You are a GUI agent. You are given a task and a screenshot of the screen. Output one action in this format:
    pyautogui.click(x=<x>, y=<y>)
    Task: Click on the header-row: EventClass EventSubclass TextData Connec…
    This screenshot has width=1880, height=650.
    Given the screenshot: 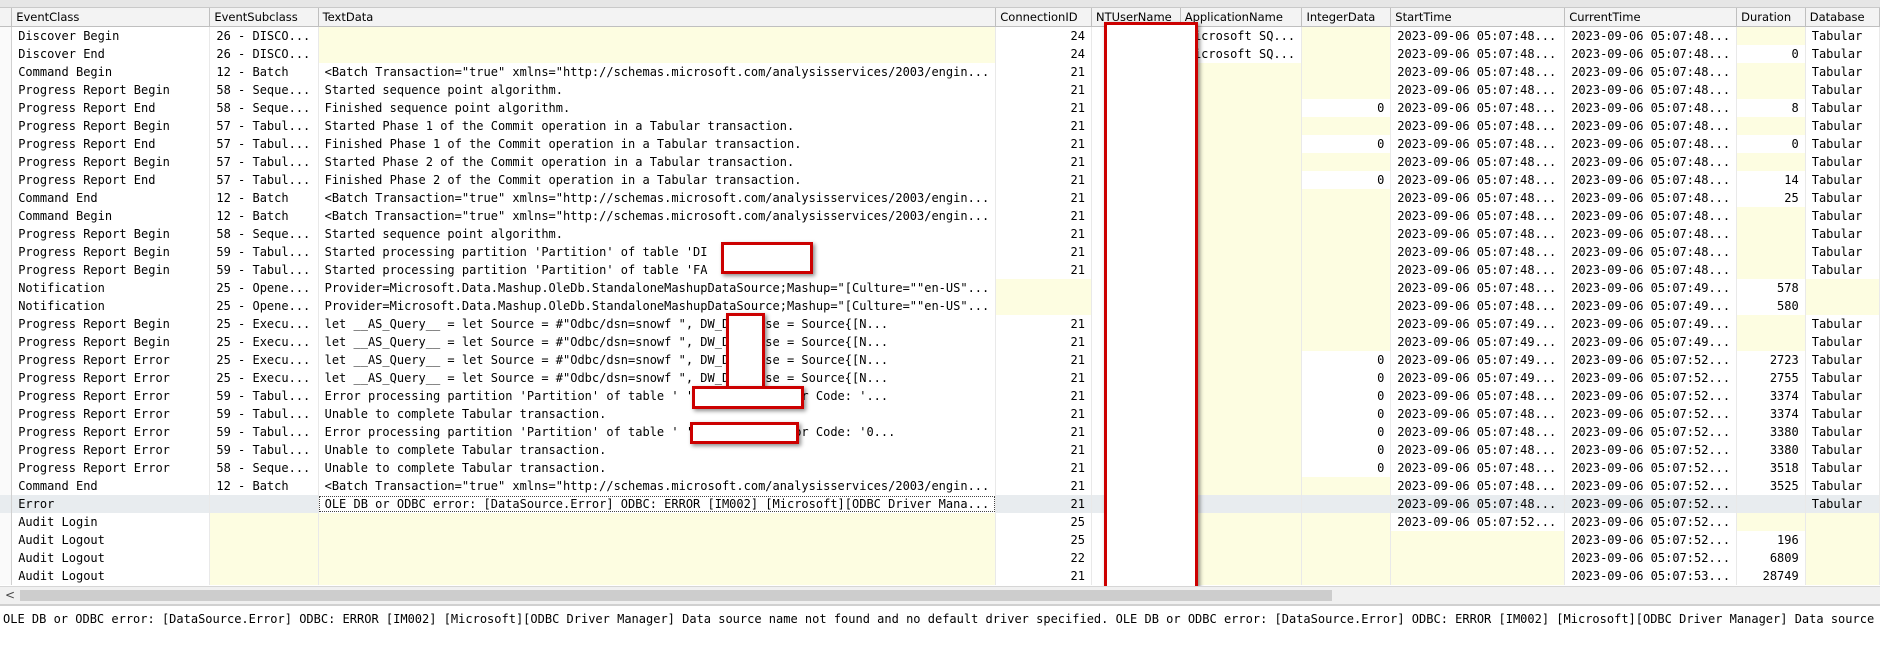 What is the action you would take?
    pyautogui.click(x=940, y=17)
    